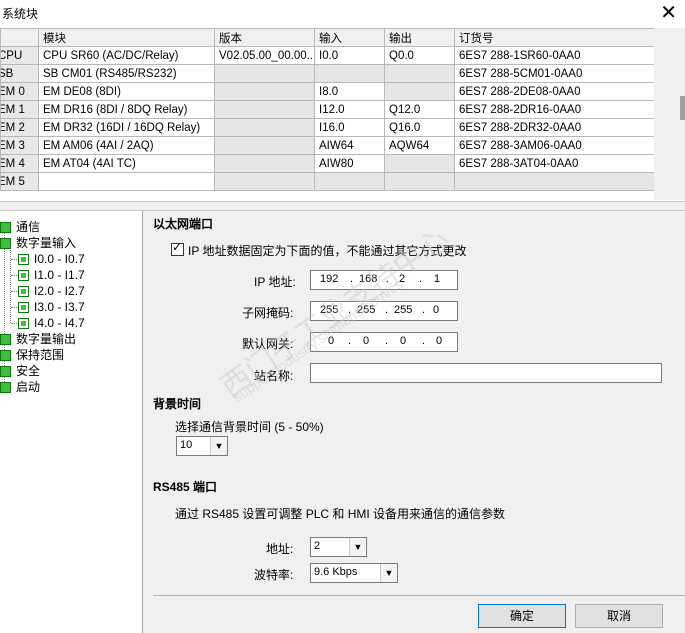  What do you see at coordinates (59, 307) in the screenshot?
I see `tree-item-label: I3.0 - I3.7` at bounding box center [59, 307].